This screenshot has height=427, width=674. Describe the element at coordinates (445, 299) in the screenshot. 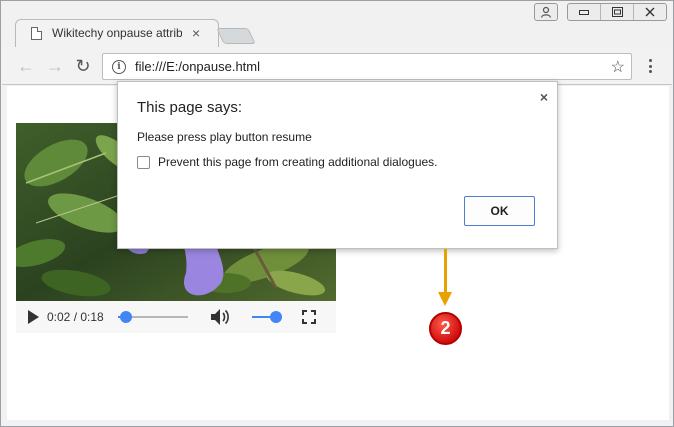

I see `annotation-arrow-head` at that location.